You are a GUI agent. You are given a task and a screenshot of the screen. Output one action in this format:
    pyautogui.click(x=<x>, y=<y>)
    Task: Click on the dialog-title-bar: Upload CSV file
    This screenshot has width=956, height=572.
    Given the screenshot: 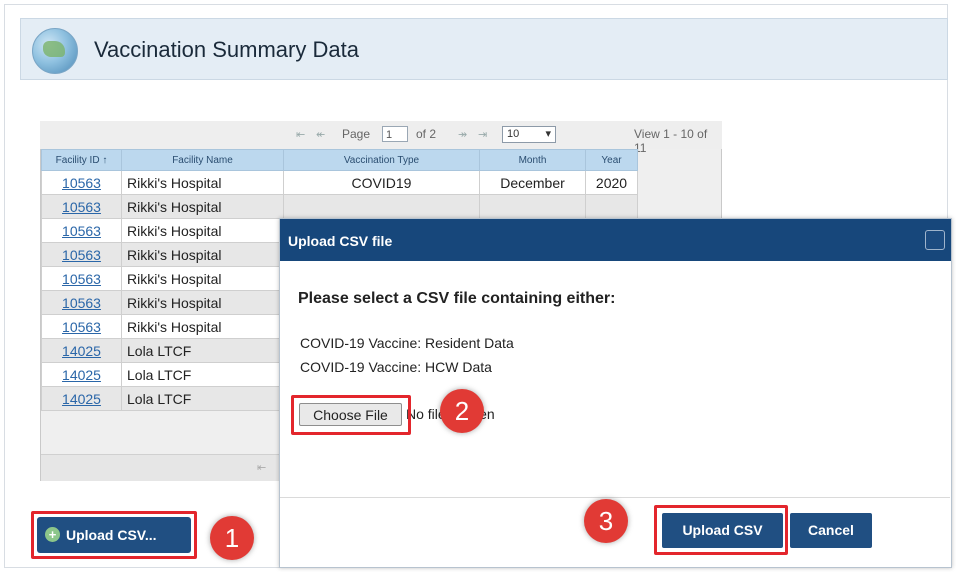 What is the action you would take?
    pyautogui.click(x=615, y=240)
    